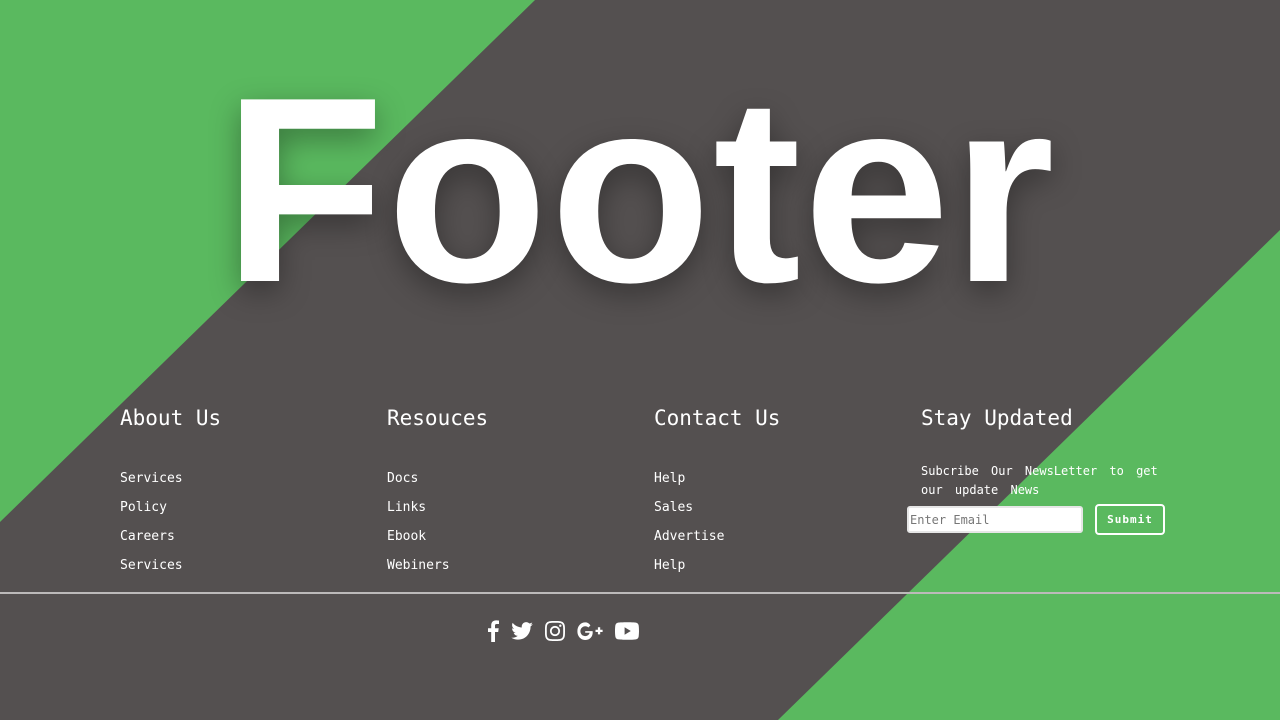 This screenshot has width=1280, height=720. I want to click on footer-link: Ebook, so click(406, 536).